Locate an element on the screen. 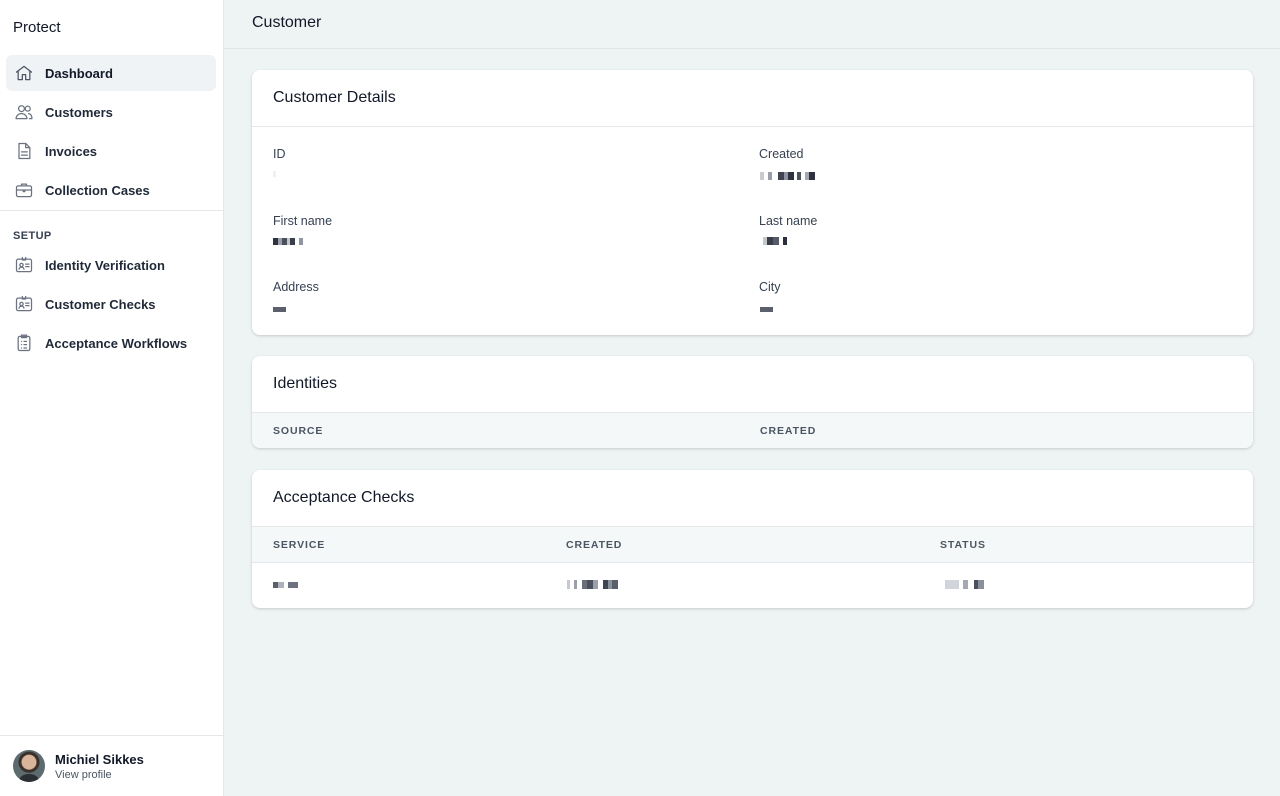  card-header: Acceptance Checks is located at coordinates (752, 498).